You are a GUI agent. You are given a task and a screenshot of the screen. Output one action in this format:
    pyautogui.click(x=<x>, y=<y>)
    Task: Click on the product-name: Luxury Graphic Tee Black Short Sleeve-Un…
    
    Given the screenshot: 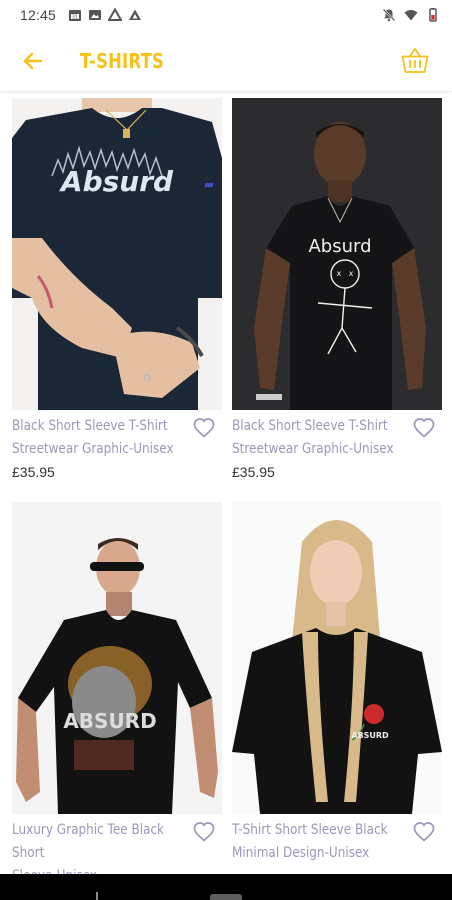 What is the action you would take?
    pyautogui.click(x=100, y=846)
    